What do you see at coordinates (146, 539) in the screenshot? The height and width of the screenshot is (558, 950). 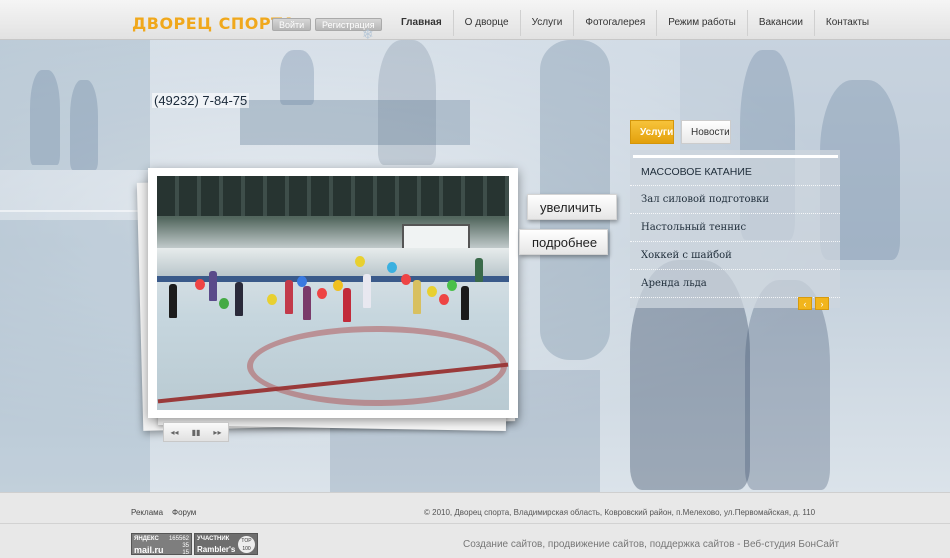 I see `counter-label: ЯНДЕКС` at bounding box center [146, 539].